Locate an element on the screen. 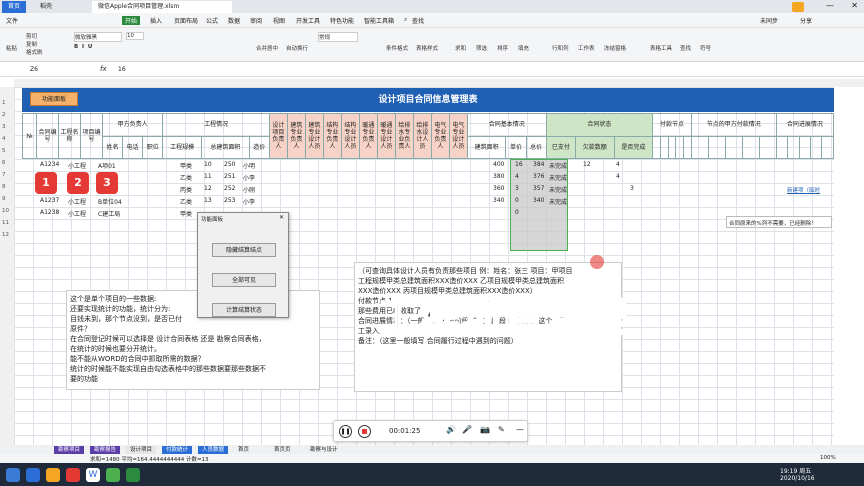  menu-dev: 开发工具 is located at coordinates (308, 20).